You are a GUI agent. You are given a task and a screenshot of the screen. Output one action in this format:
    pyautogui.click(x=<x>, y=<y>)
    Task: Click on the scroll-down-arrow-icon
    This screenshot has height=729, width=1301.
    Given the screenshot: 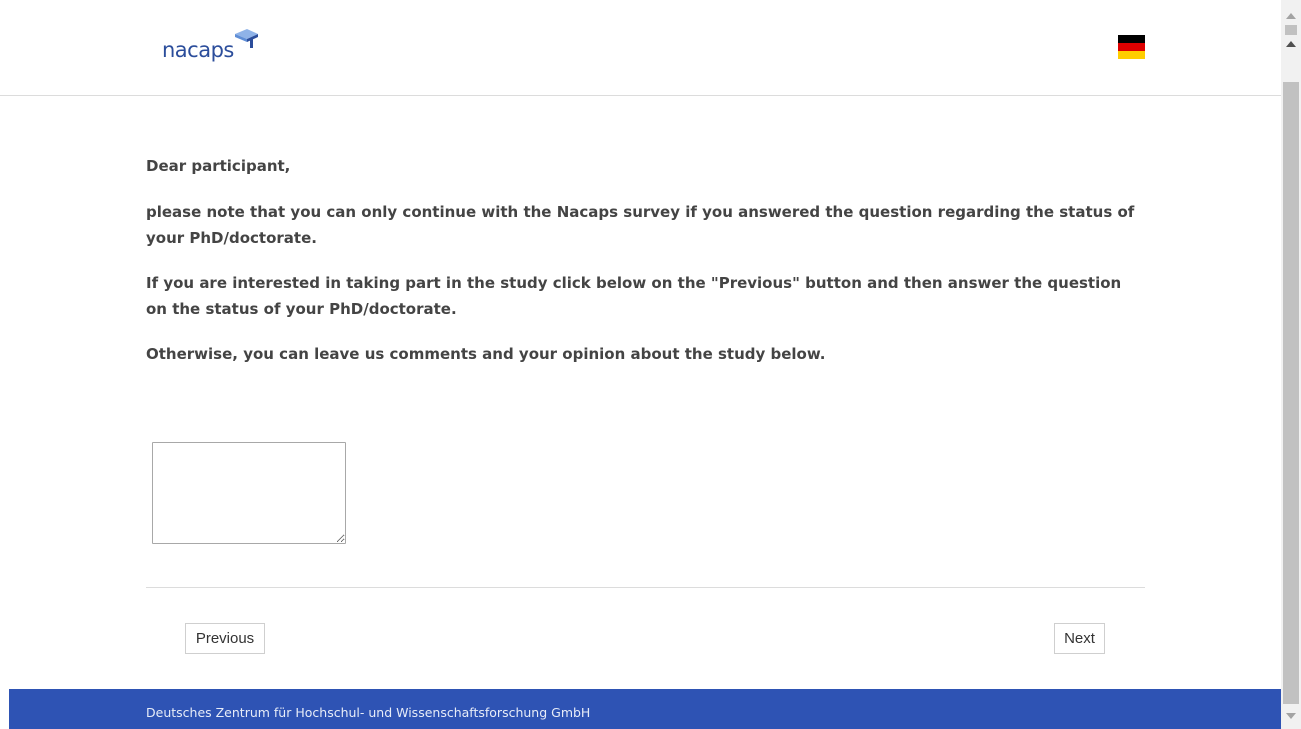 What is the action you would take?
    pyautogui.click(x=1291, y=716)
    